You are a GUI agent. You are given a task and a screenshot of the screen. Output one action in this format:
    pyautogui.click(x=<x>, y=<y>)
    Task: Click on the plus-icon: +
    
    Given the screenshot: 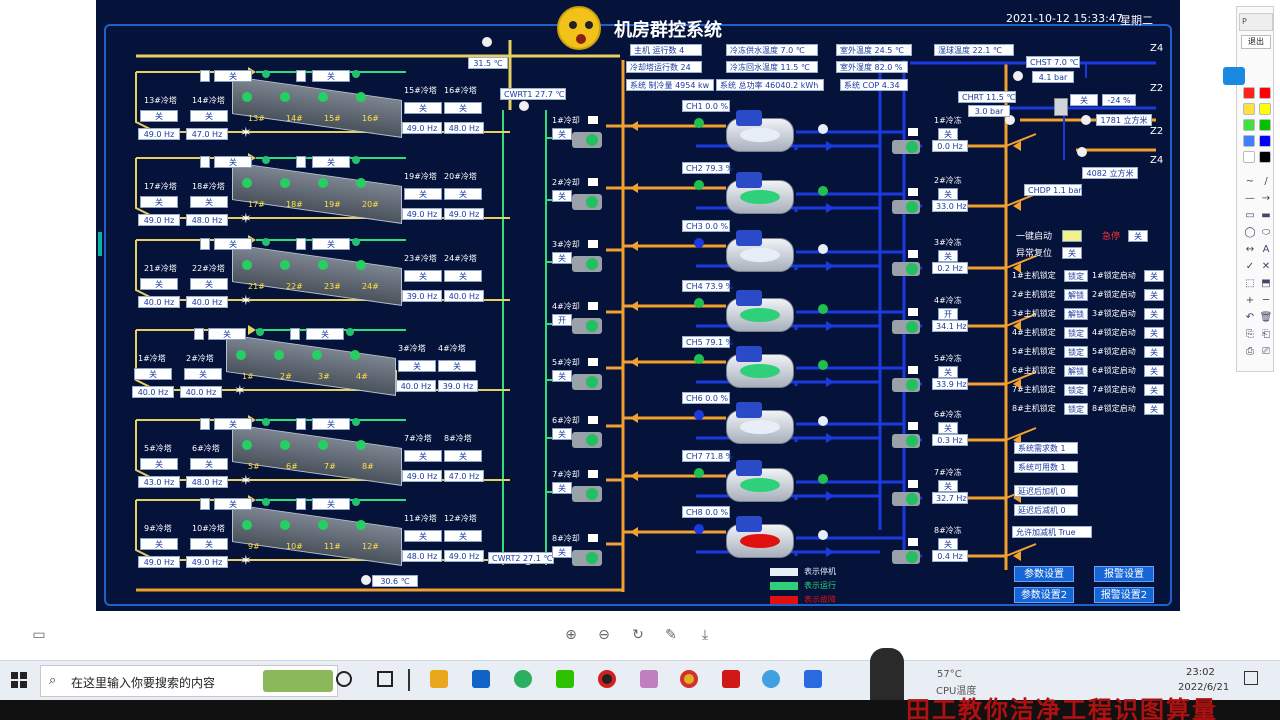 What is the action you would take?
    pyautogui.click(x=1250, y=301)
    